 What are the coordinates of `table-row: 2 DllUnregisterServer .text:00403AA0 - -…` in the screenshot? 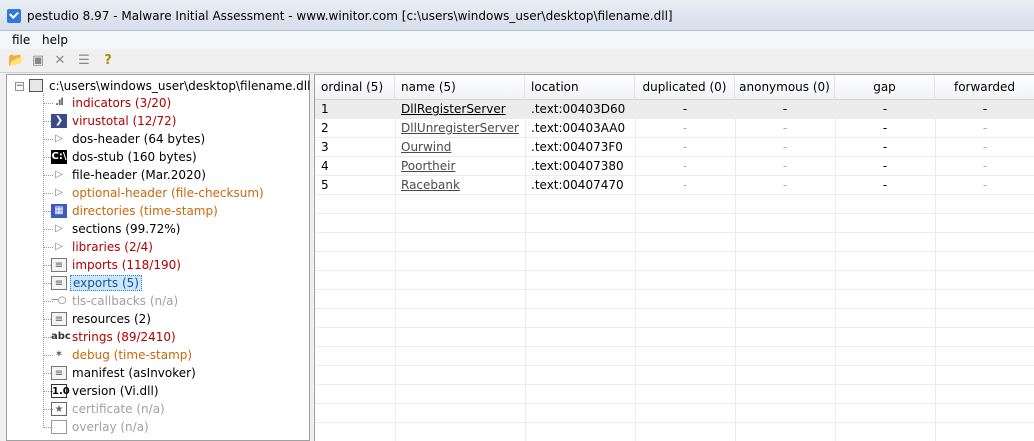 It's located at (674, 128).